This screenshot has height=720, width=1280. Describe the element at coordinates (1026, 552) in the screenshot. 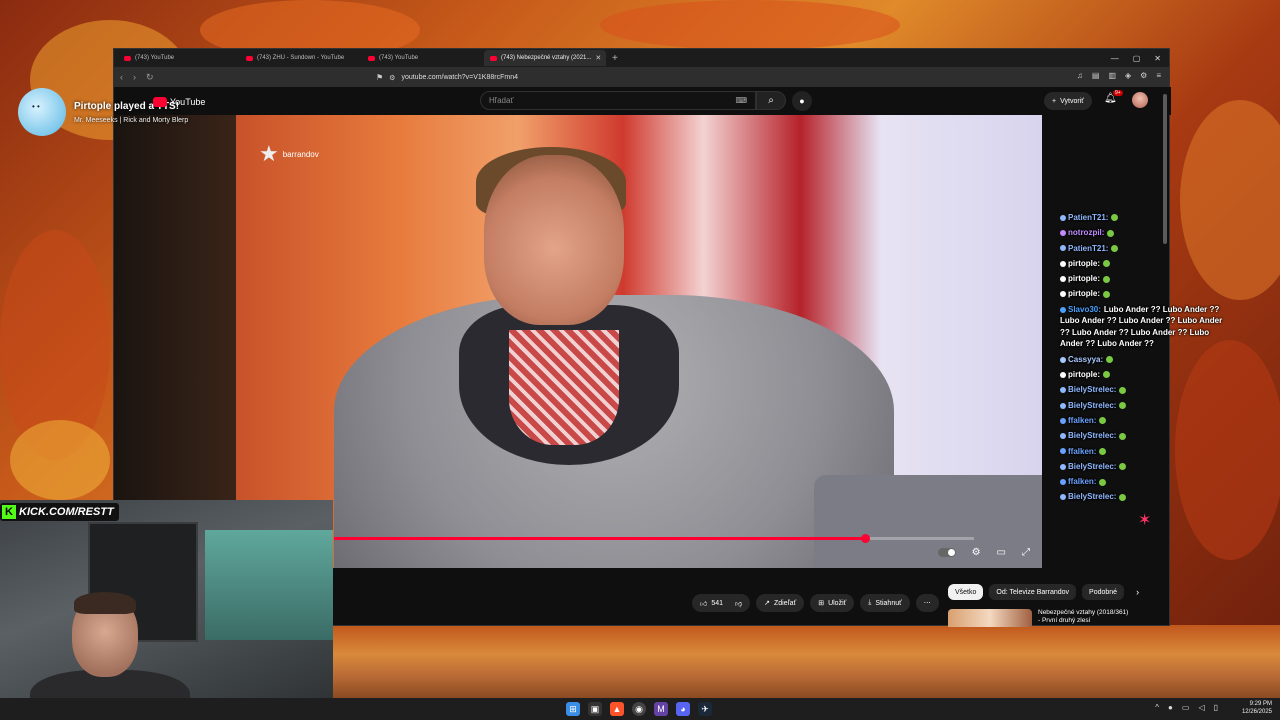

I see `fullscreen-icon: ⤢` at that location.